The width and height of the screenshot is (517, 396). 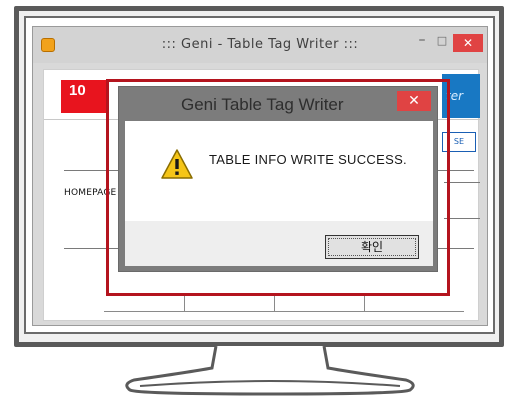 What do you see at coordinates (83, 96) in the screenshot?
I see `step-badge: 10` at bounding box center [83, 96].